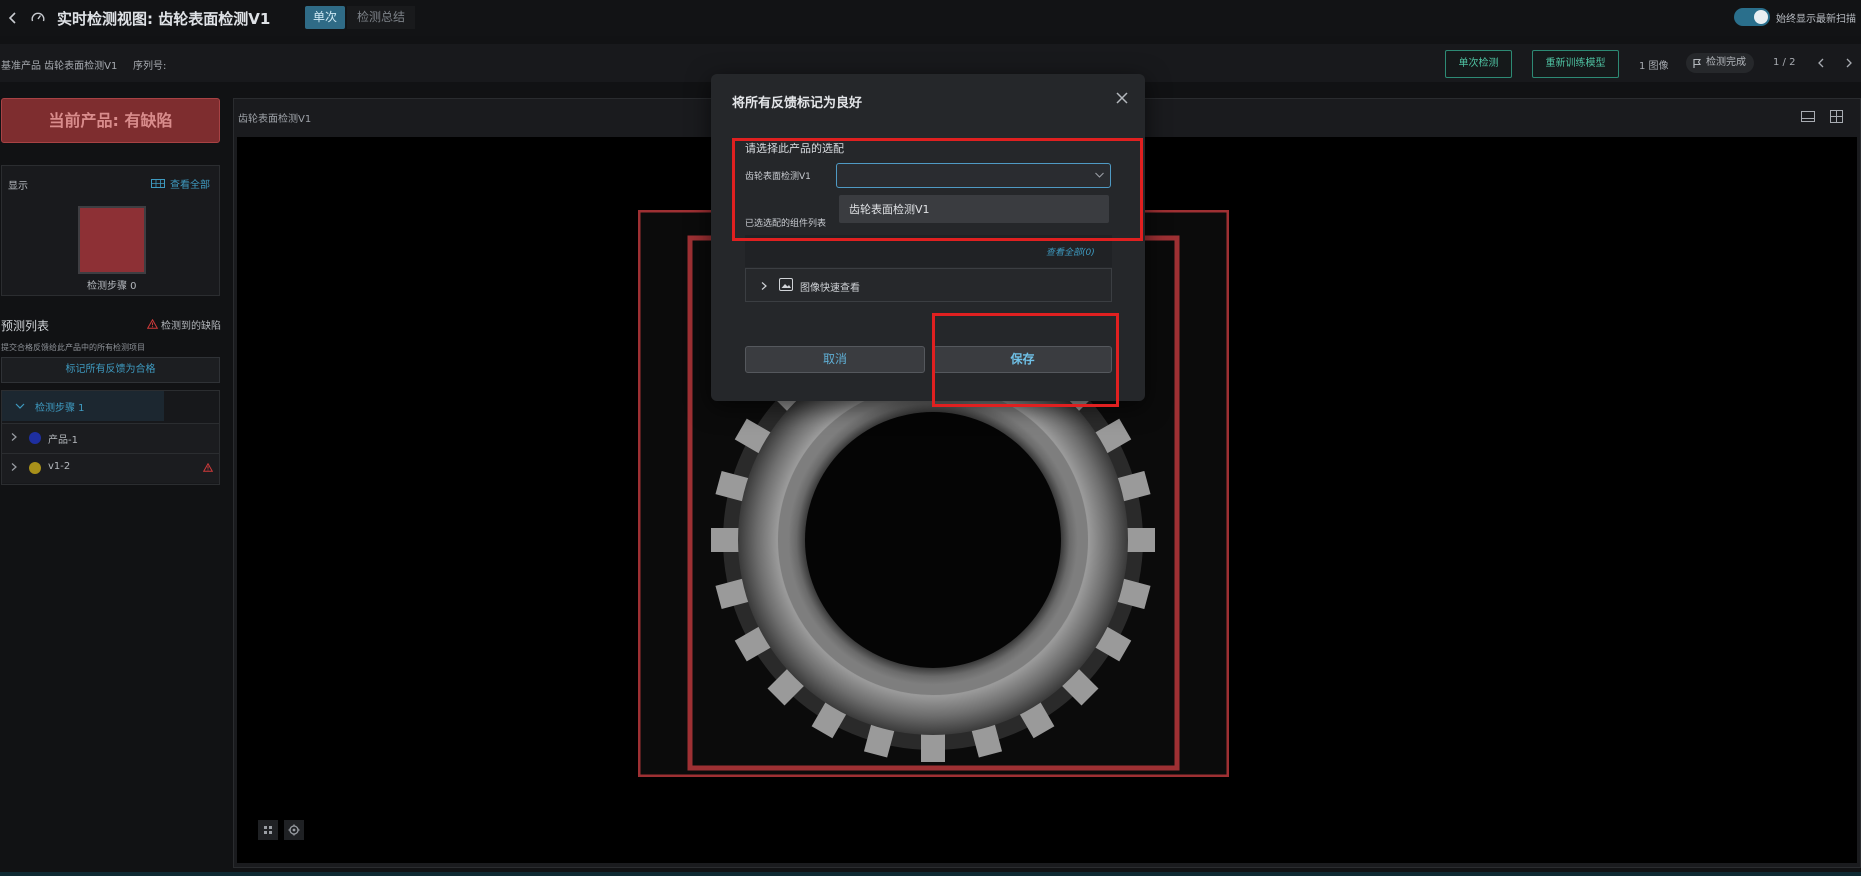  Describe the element at coordinates (930, 874) in the screenshot. I see `bottom-strip` at that location.